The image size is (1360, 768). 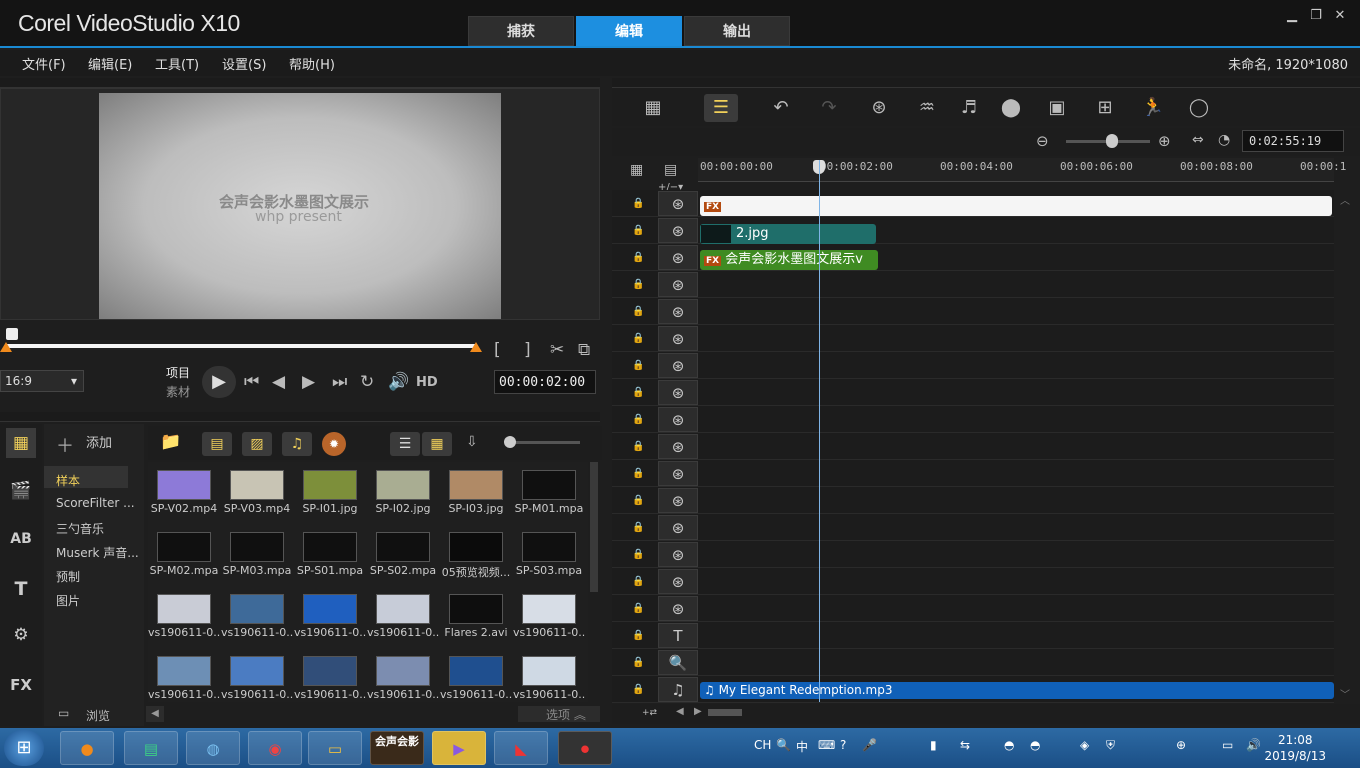 What do you see at coordinates (1340, 17) in the screenshot?
I see `close-icon: ✕` at bounding box center [1340, 17].